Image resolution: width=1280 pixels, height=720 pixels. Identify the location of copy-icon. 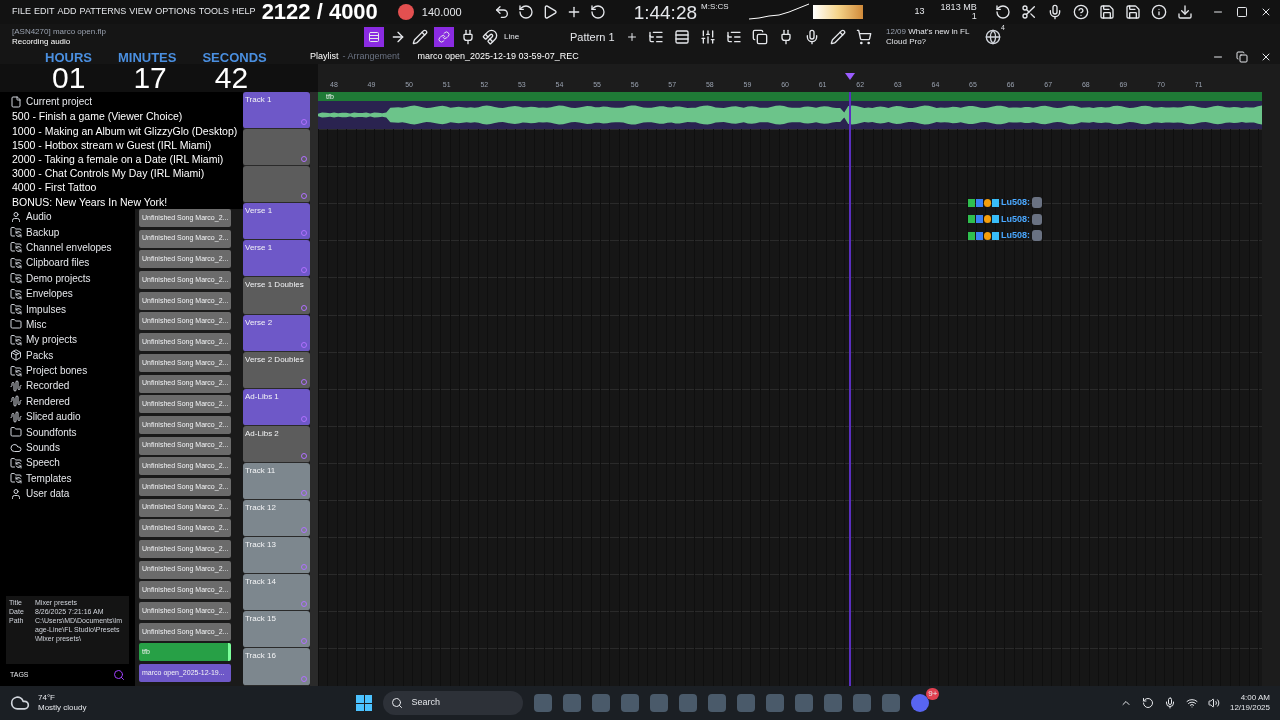
(760, 37).